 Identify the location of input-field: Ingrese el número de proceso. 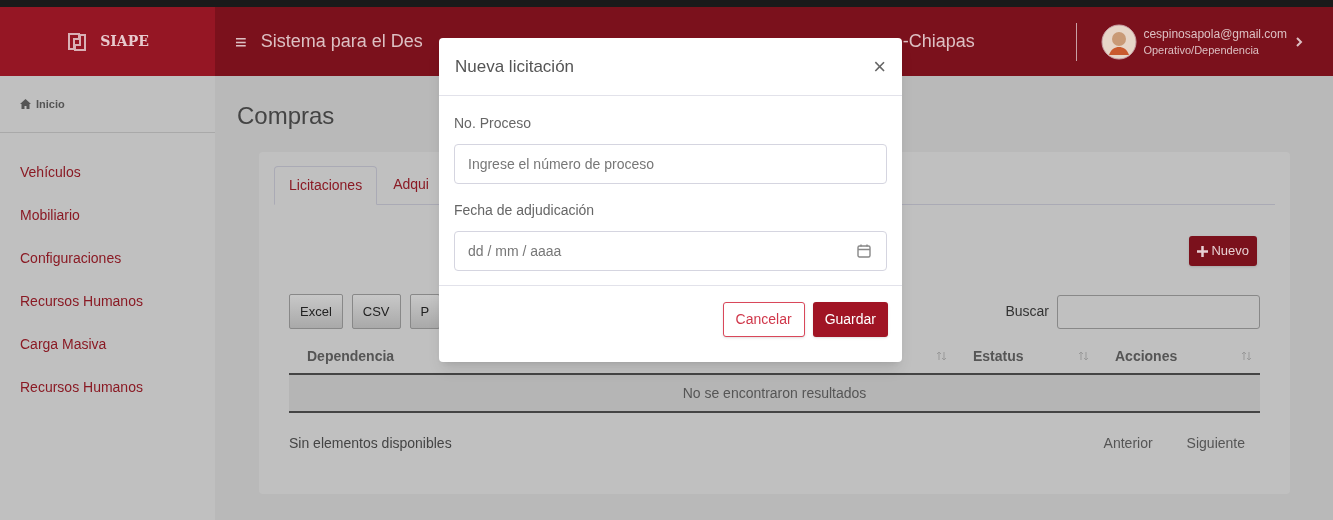
(670, 164).